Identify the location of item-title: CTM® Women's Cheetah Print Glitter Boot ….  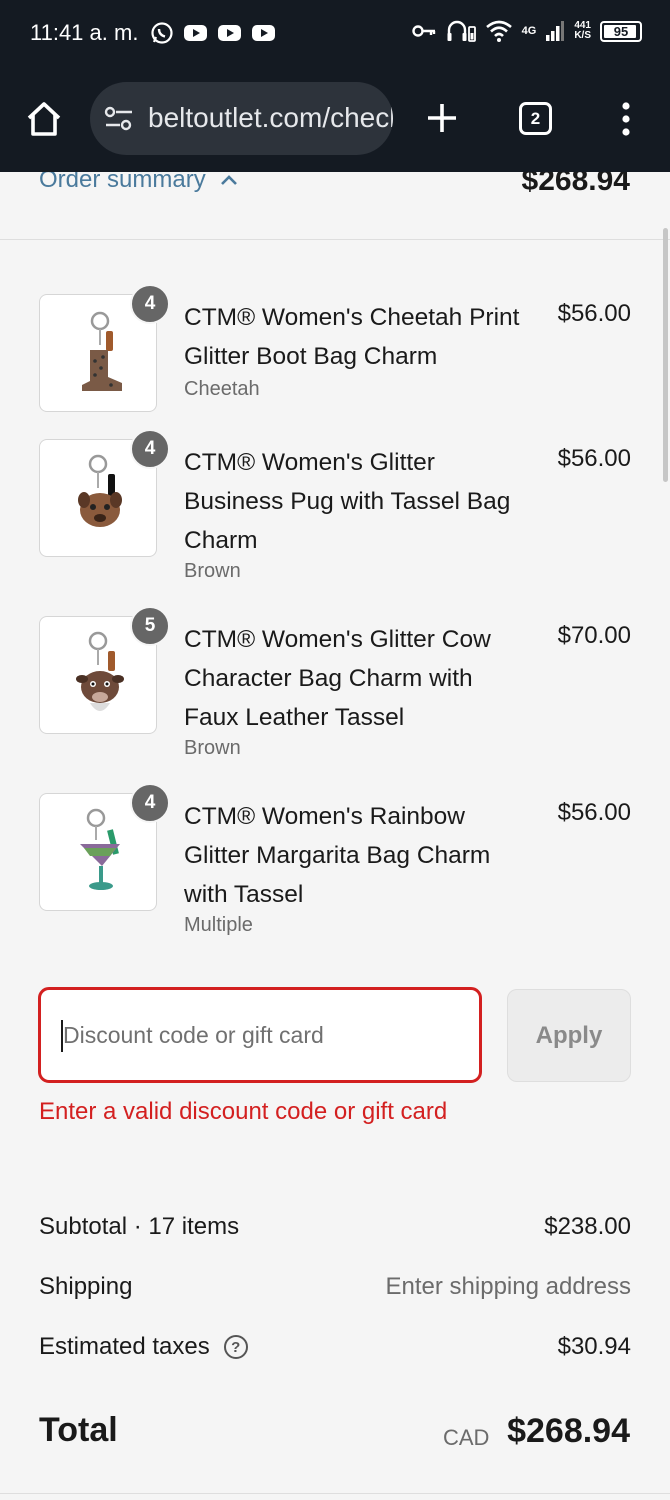
(352, 337).